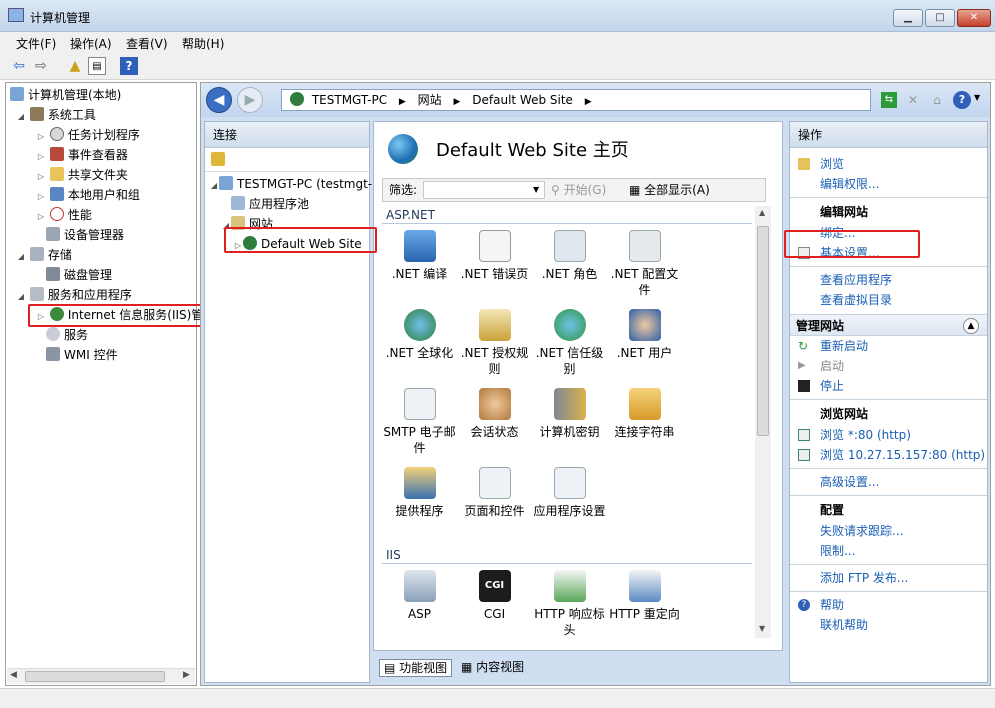 The image size is (995, 708). What do you see at coordinates (569, 346) in the screenshot?
I see `feature-net-trust-levels: .NET 信任级别` at bounding box center [569, 346].